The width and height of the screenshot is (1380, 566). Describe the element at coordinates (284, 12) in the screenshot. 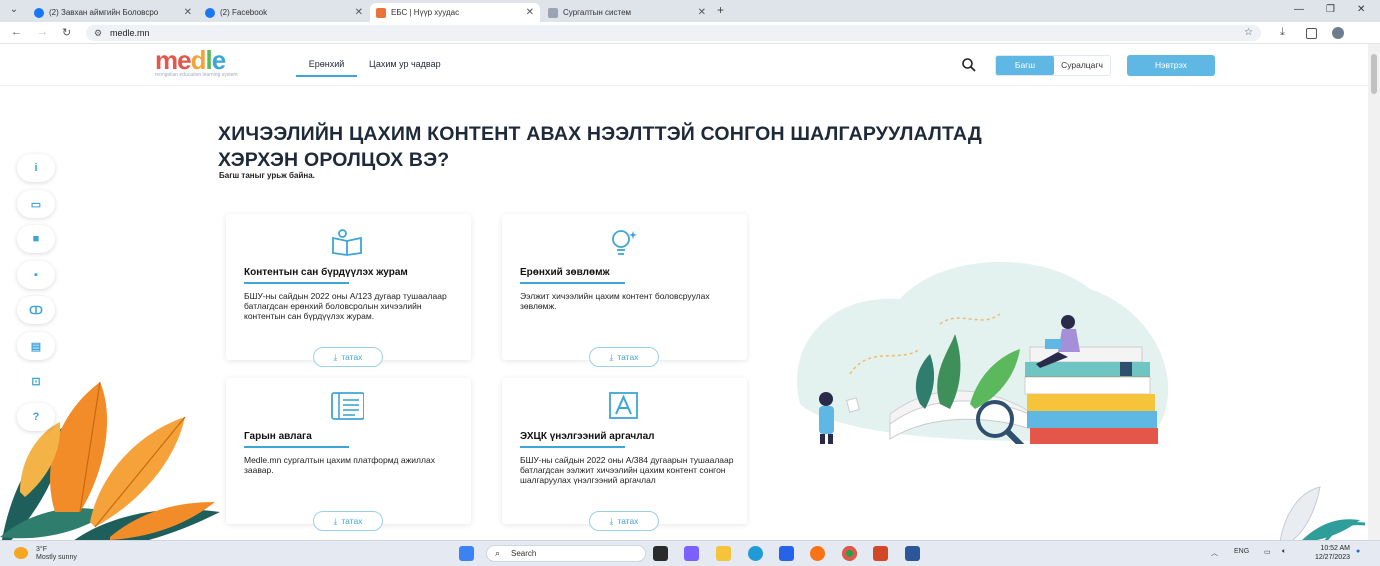

I see `browser-tab-2: (2) Facebook ✕` at that location.